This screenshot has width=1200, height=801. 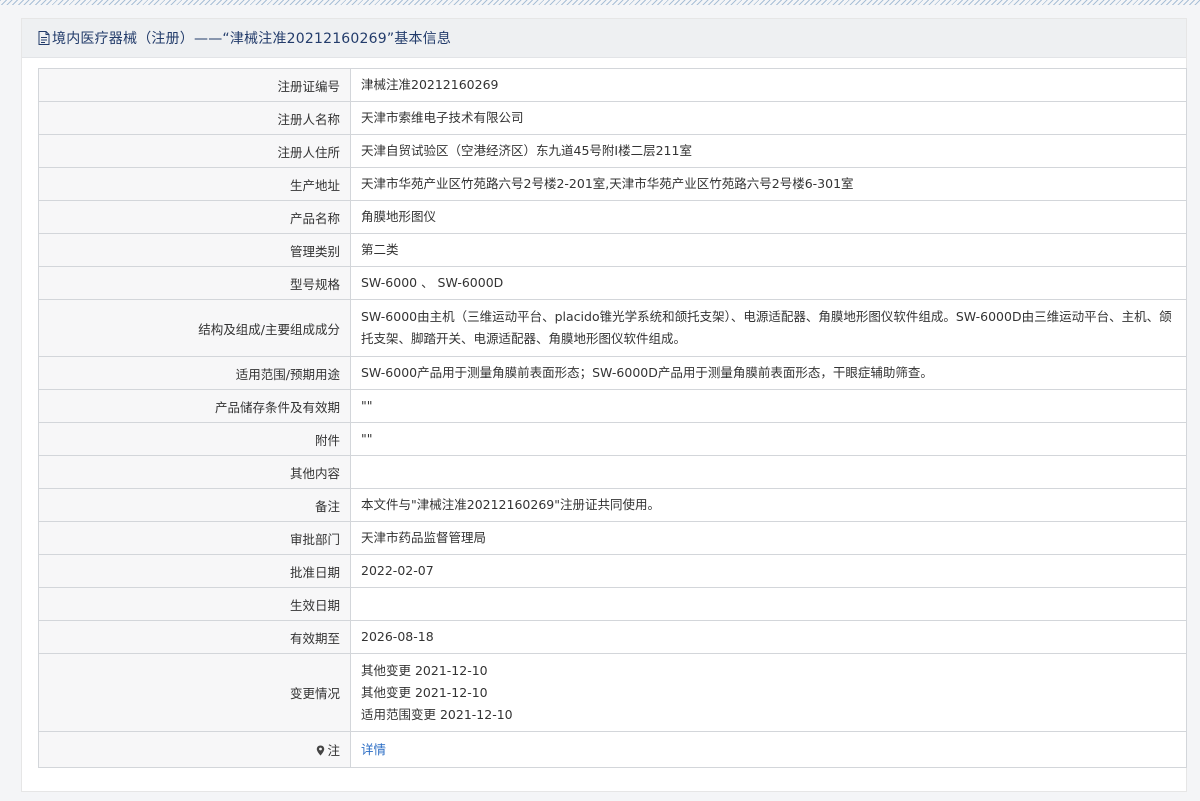 What do you see at coordinates (768, 749) in the screenshot?
I see `note-value: 详情` at bounding box center [768, 749].